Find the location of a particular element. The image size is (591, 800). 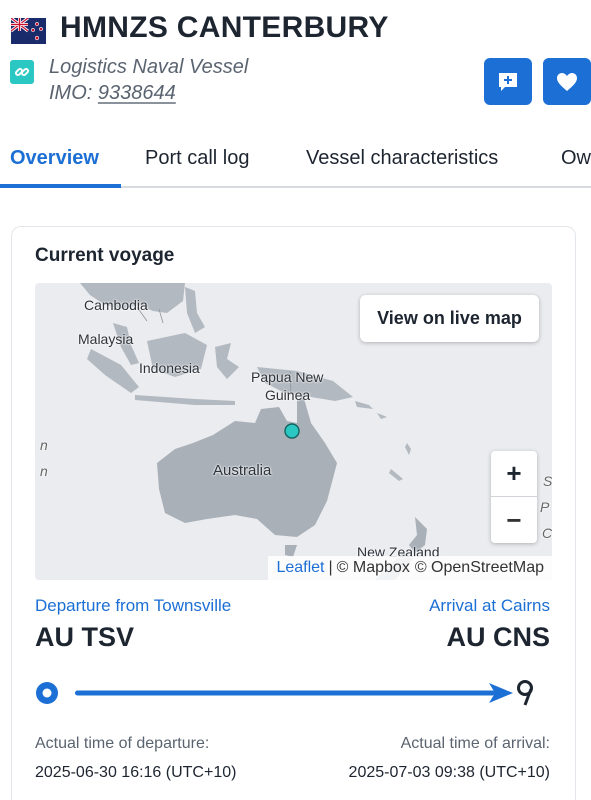

arrival-time: 2025-07-03 09:38 (UTC+10) is located at coordinates (449, 772).